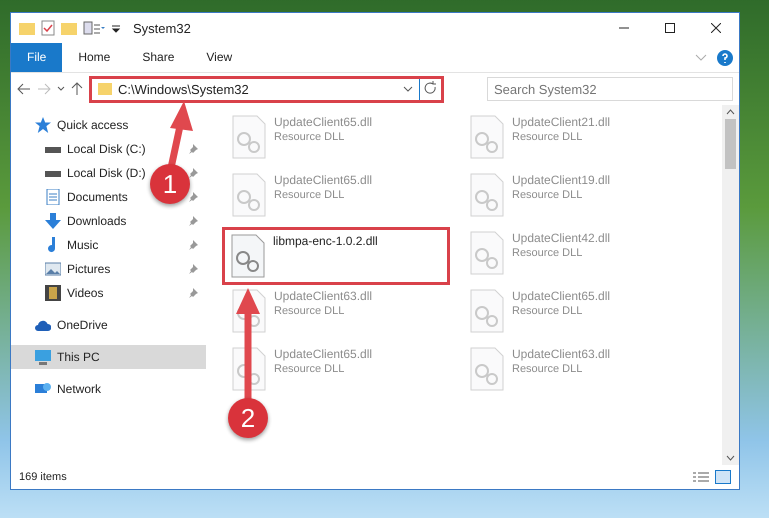  What do you see at coordinates (725, 58) in the screenshot?
I see `help-icon` at bounding box center [725, 58].